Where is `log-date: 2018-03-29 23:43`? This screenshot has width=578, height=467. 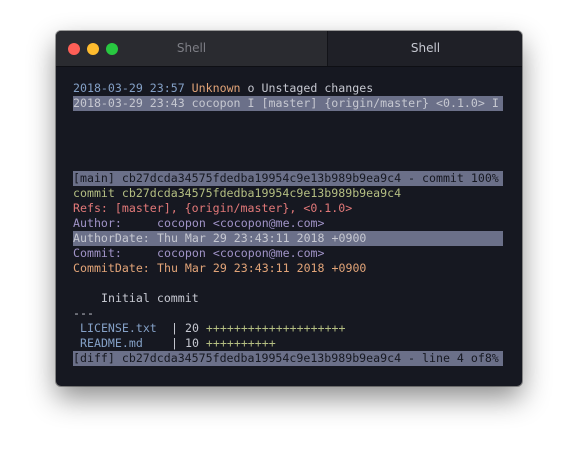
log-date: 2018-03-29 23:43 is located at coordinates (129, 103).